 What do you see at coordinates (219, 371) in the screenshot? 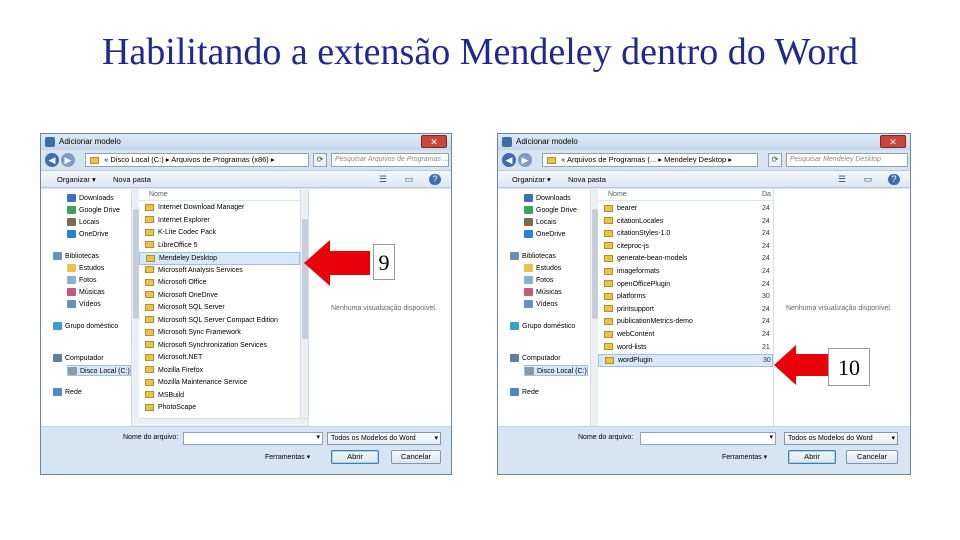
I see `file-row: Mozilla Firefox` at bounding box center [219, 371].